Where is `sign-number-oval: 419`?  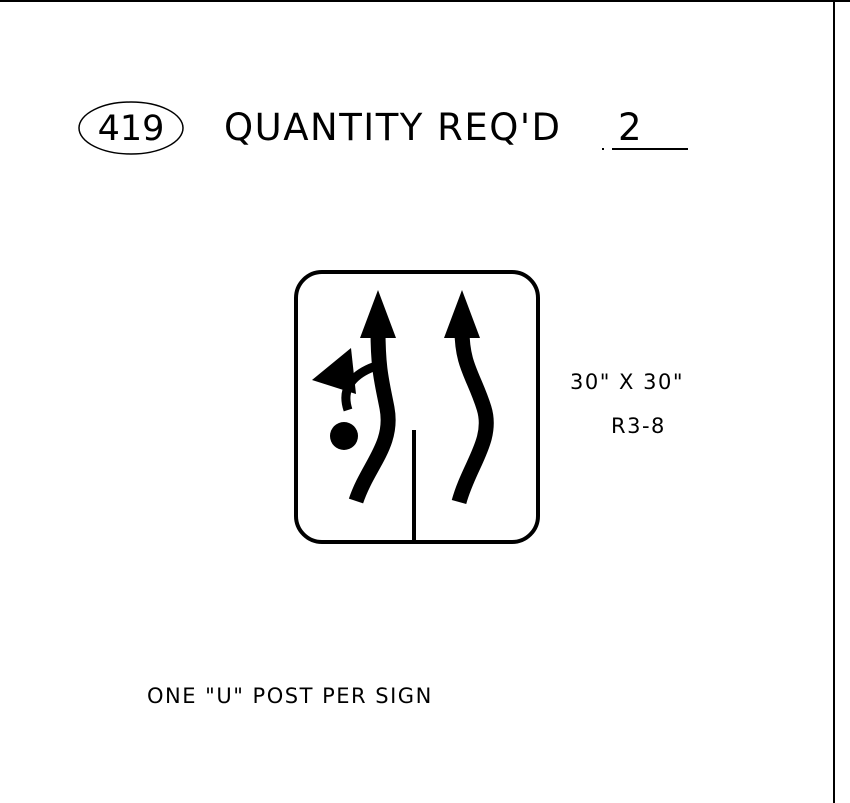
sign-number-oval: 419 is located at coordinates (131, 128).